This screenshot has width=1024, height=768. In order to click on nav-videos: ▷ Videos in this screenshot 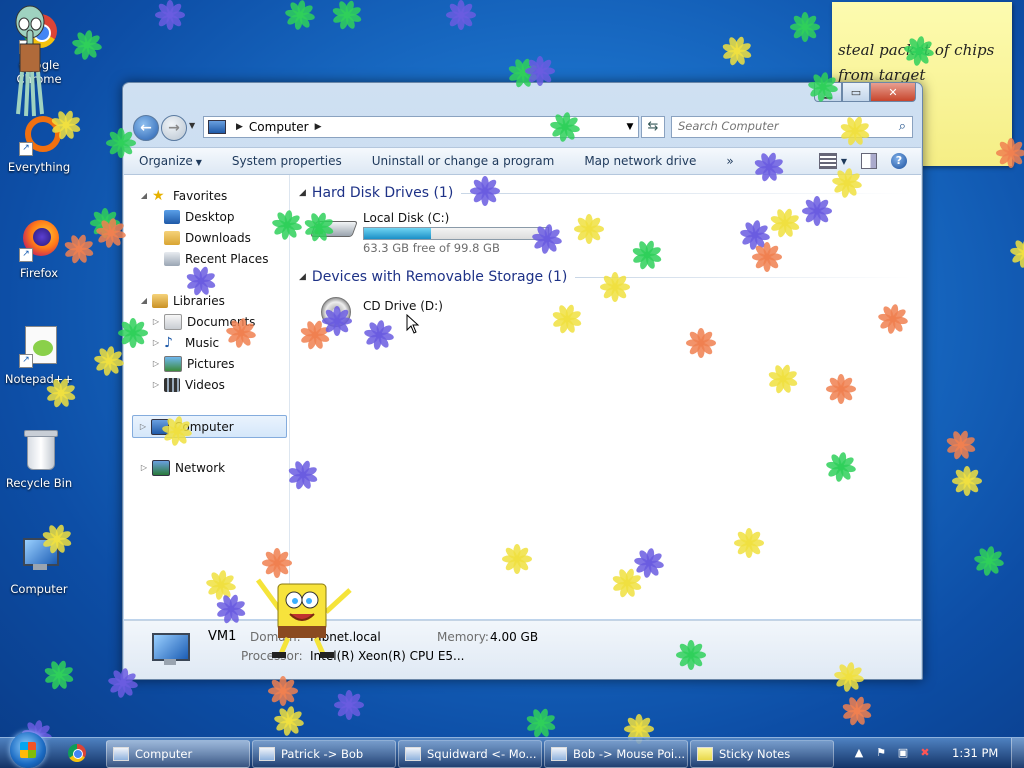, I will do `click(206, 384)`.